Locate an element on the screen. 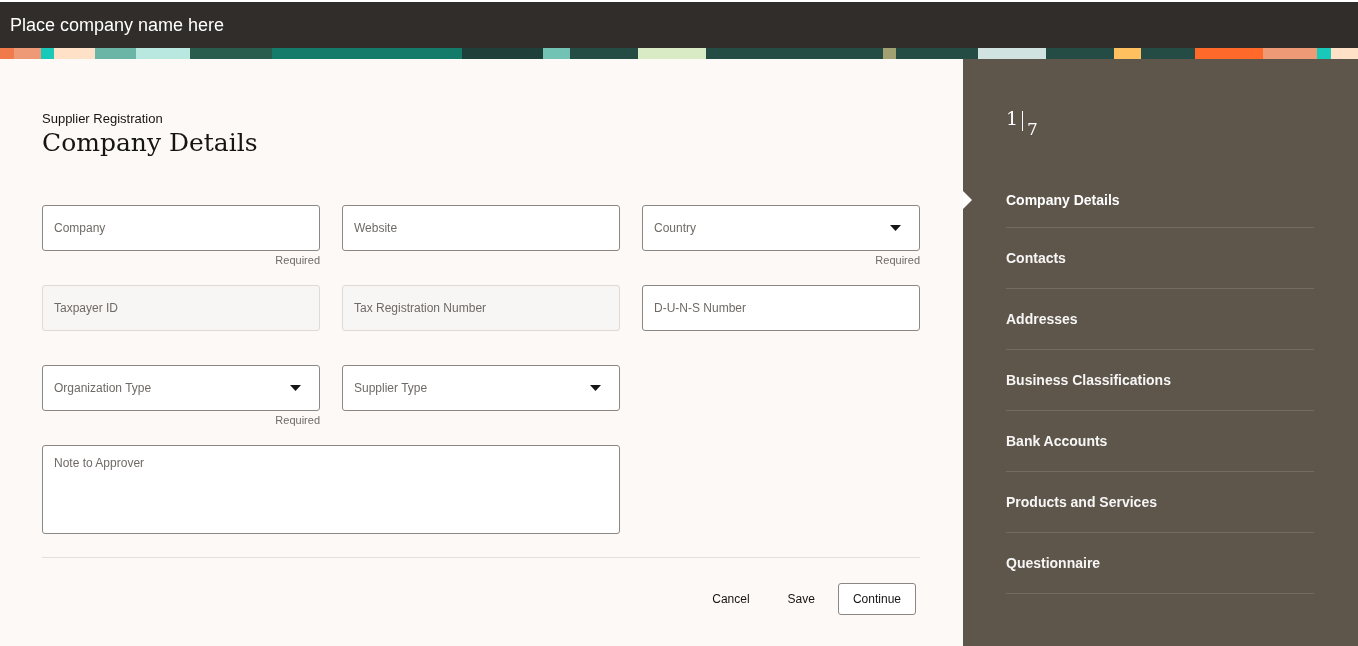 The height and width of the screenshot is (646, 1358). dropdown-field: Organization Type is located at coordinates (181, 388).